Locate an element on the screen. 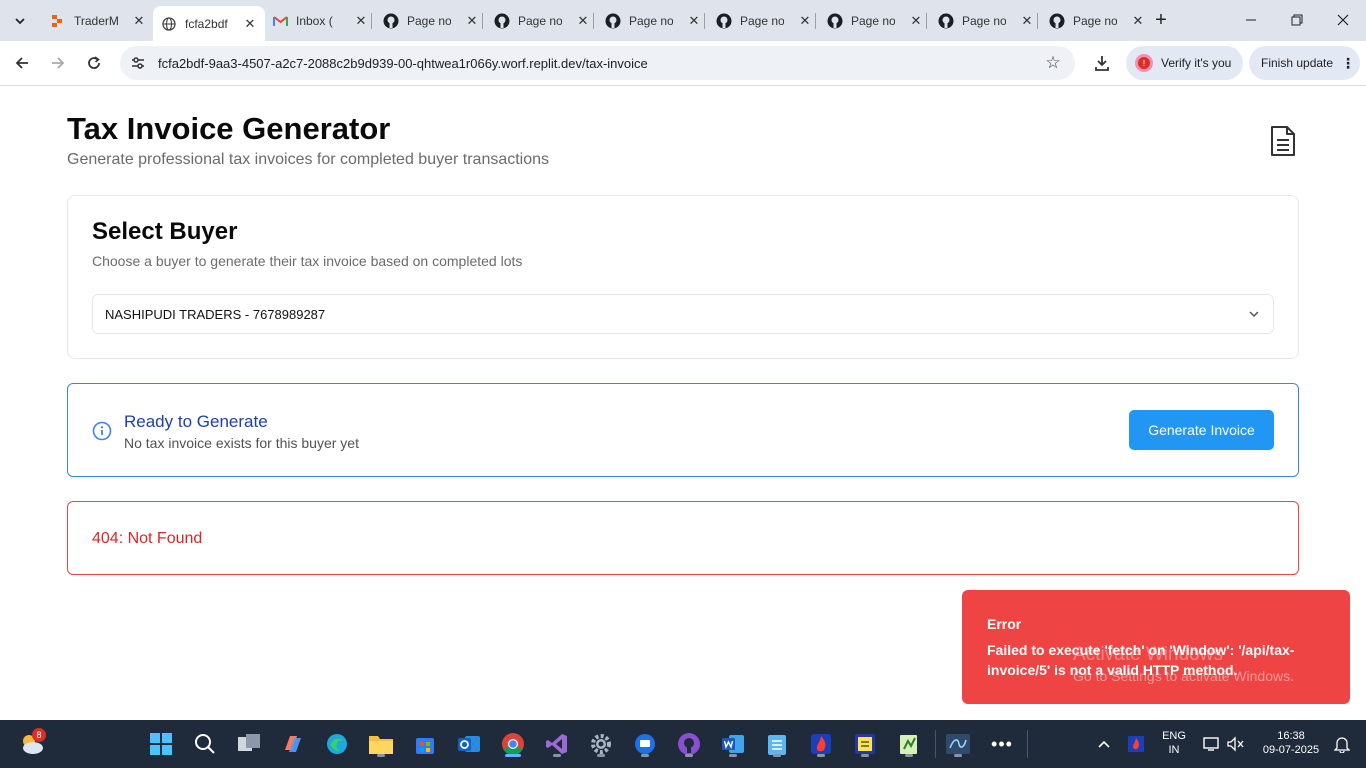 This screenshot has height=768, width=1366. new-tab-button: + is located at coordinates (1161, 20).